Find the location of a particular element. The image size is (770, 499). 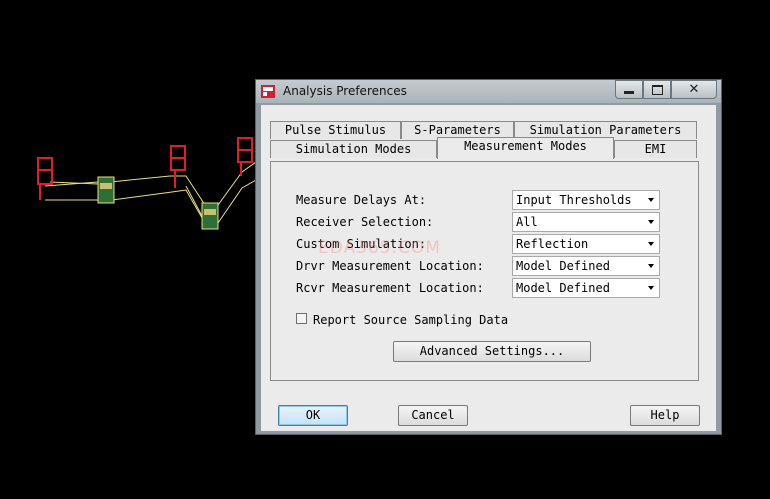

tab-simulation-modes: Simulation Modes is located at coordinates (353, 149).